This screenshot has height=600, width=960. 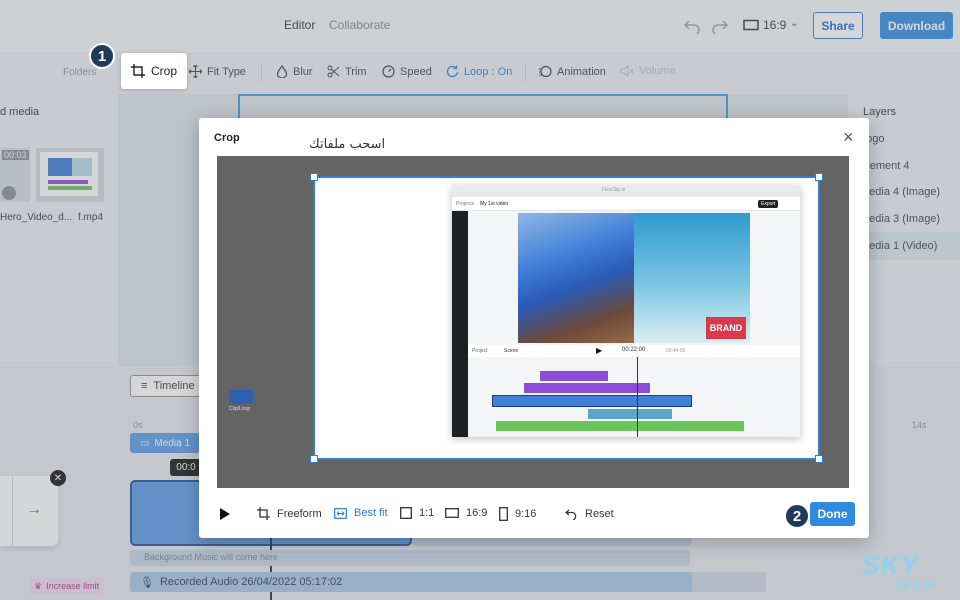 I want to click on preview-projects: Projects, so click(x=465, y=204).